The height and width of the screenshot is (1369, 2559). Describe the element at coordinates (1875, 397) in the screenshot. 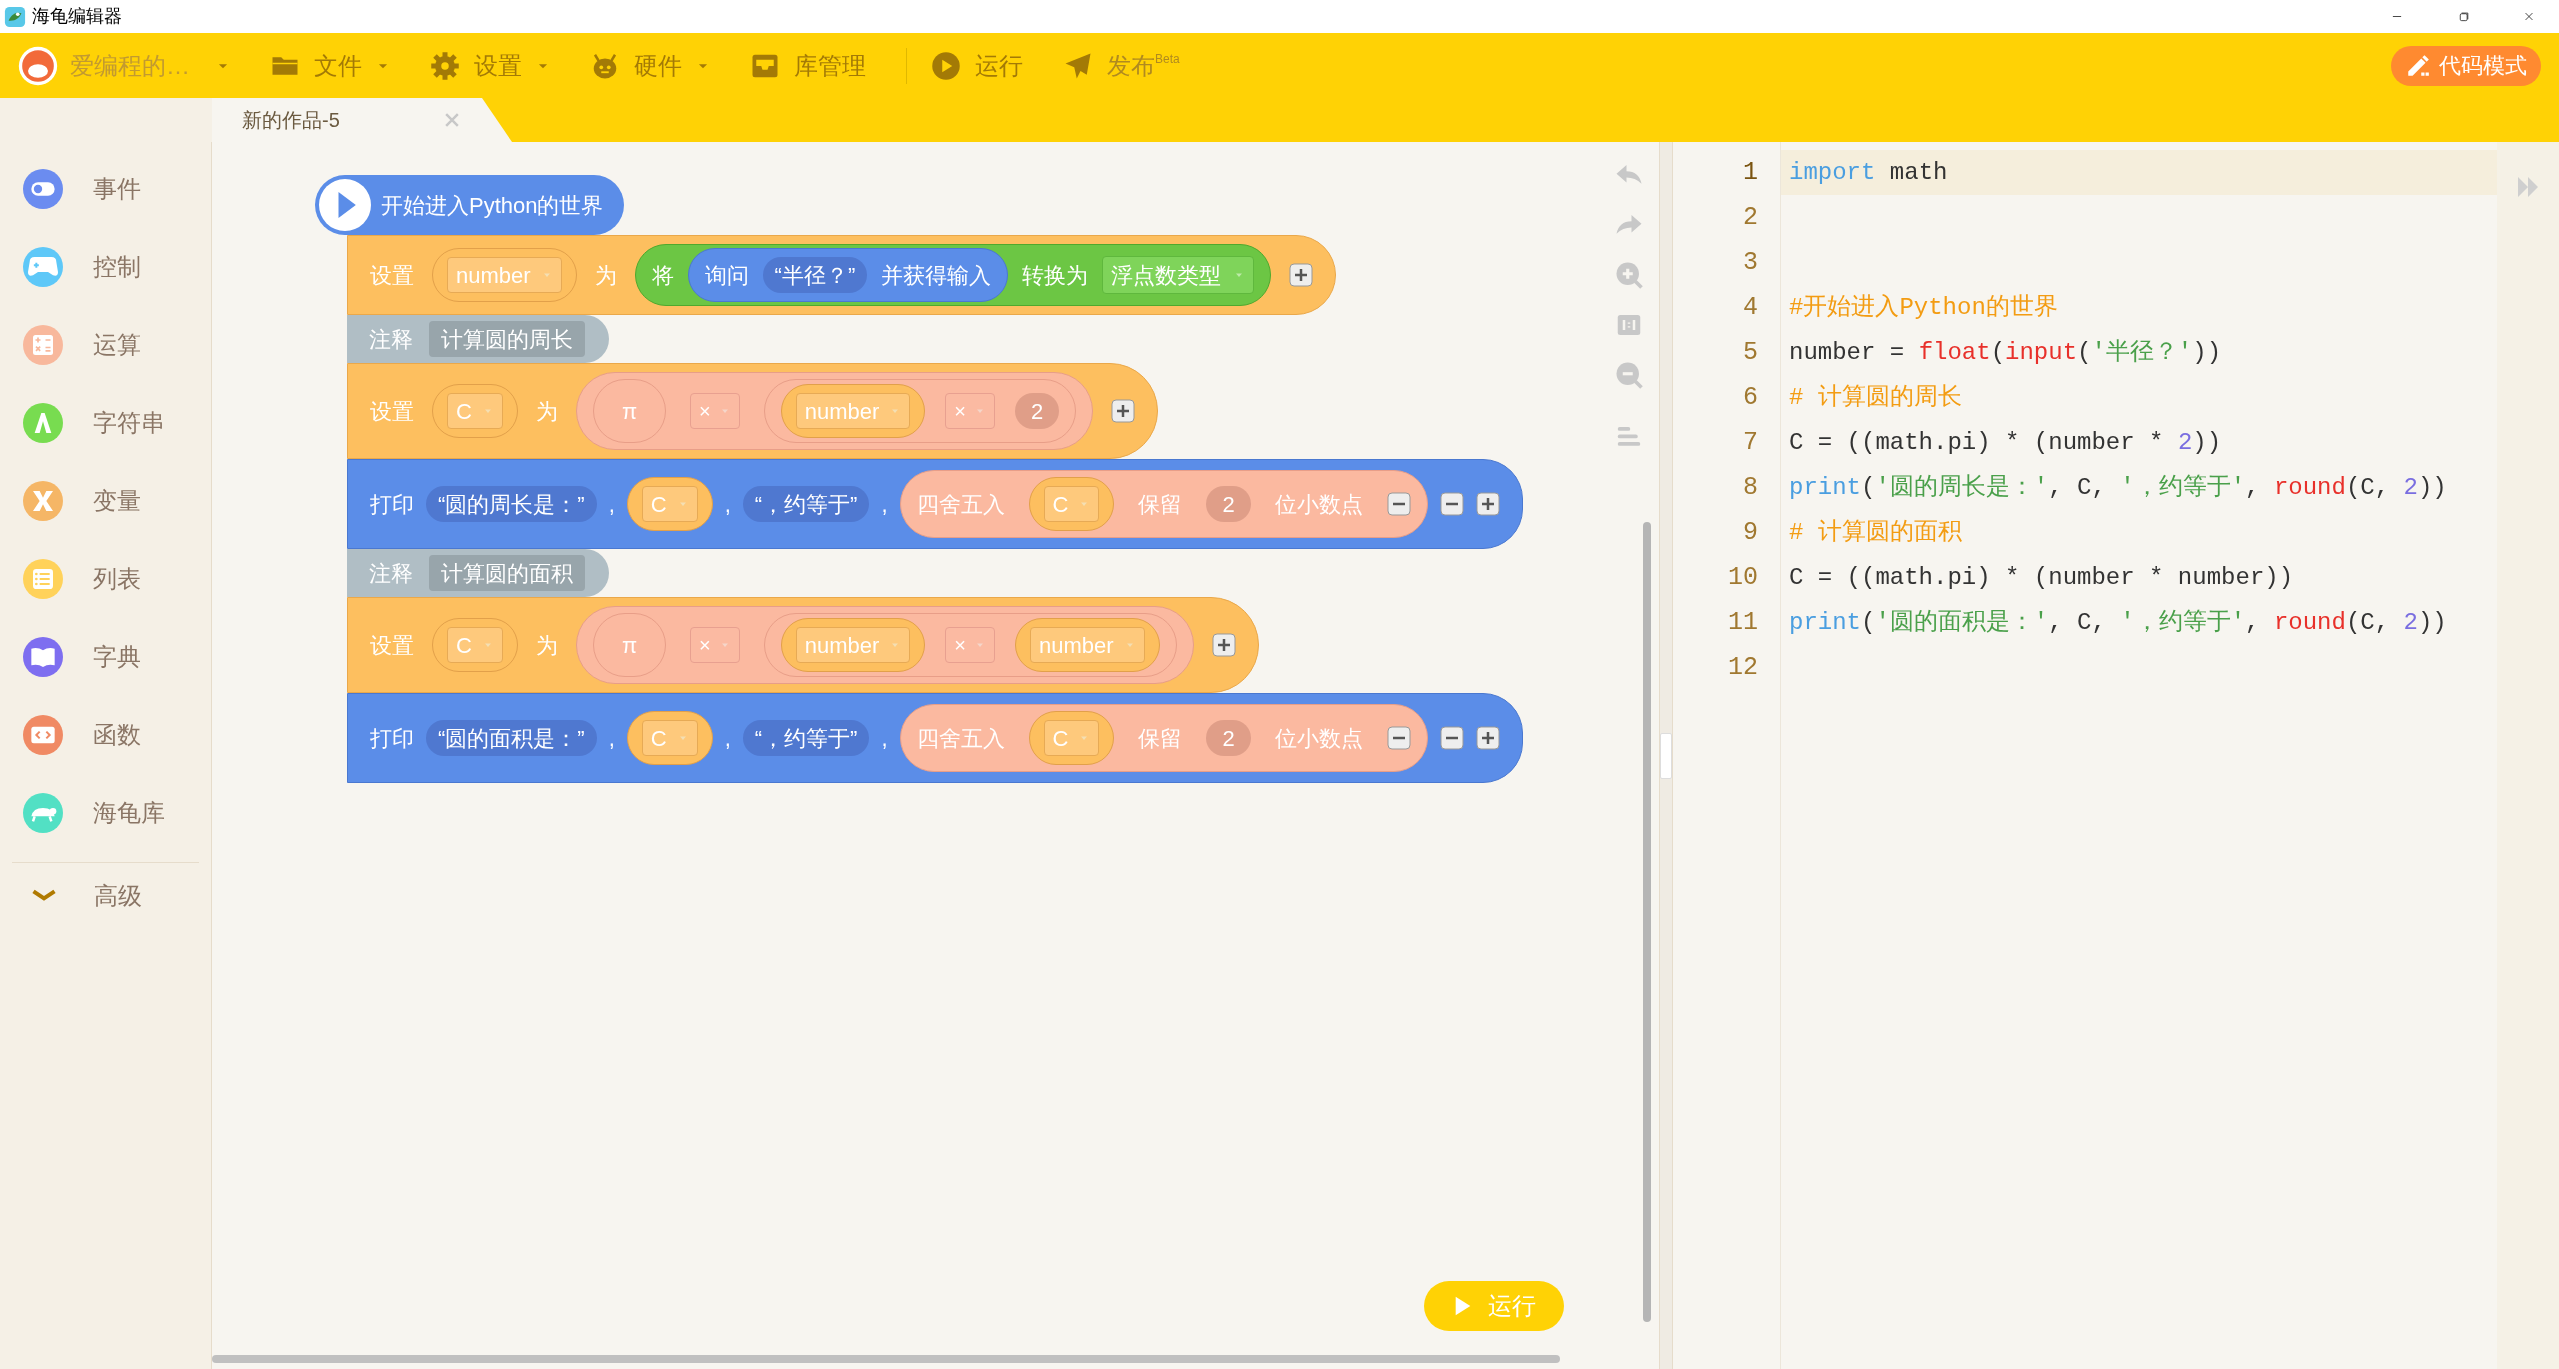

I see `code-line: # 计算圆的周长` at that location.